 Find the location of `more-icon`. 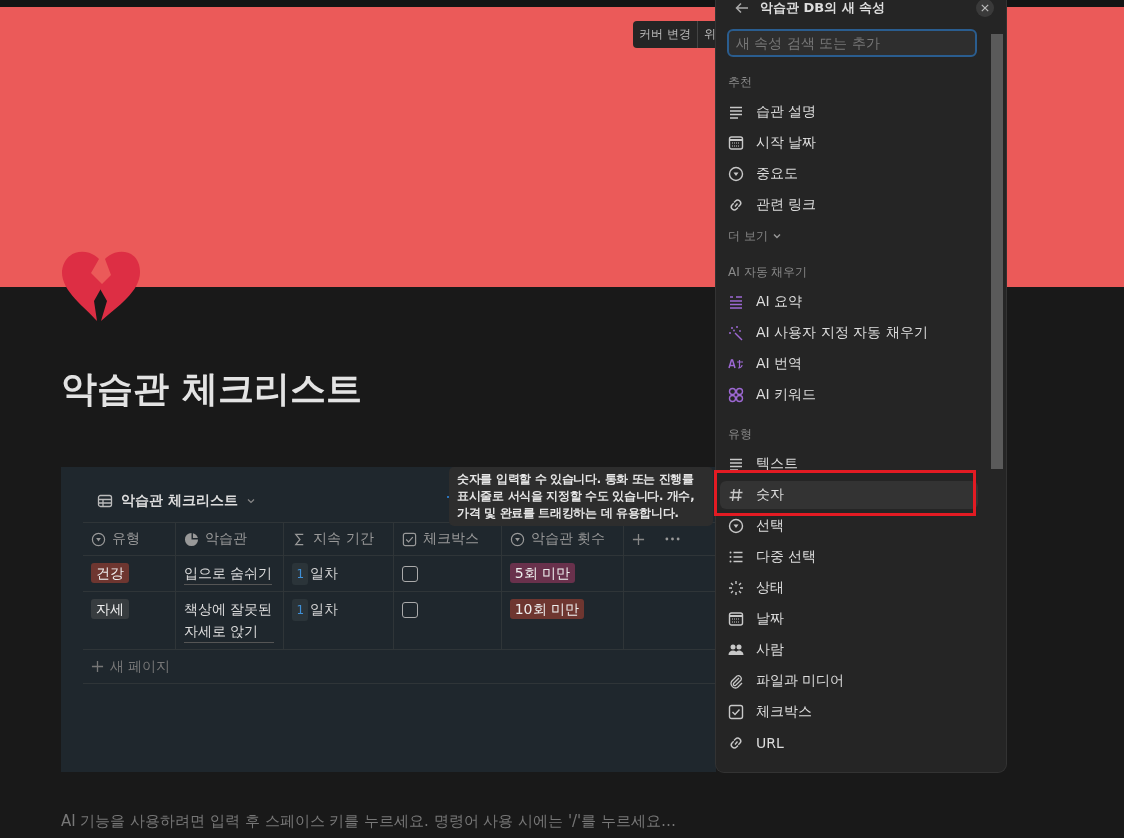

more-icon is located at coordinates (672, 539).